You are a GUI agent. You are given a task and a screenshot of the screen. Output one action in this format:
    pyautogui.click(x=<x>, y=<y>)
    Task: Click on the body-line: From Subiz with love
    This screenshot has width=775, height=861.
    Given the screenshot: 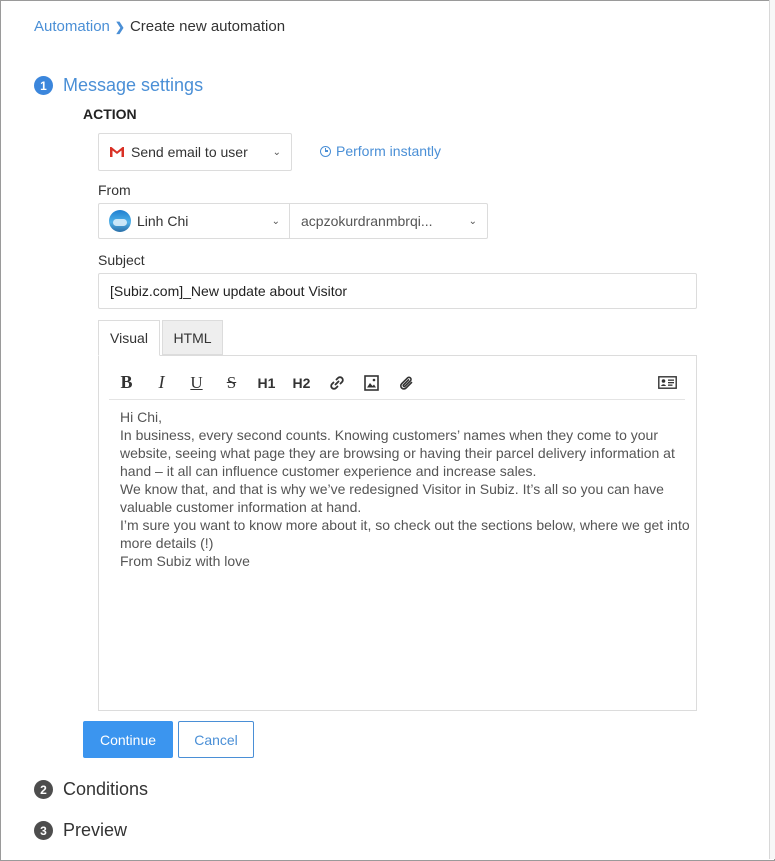 What is the action you would take?
    pyautogui.click(x=185, y=561)
    